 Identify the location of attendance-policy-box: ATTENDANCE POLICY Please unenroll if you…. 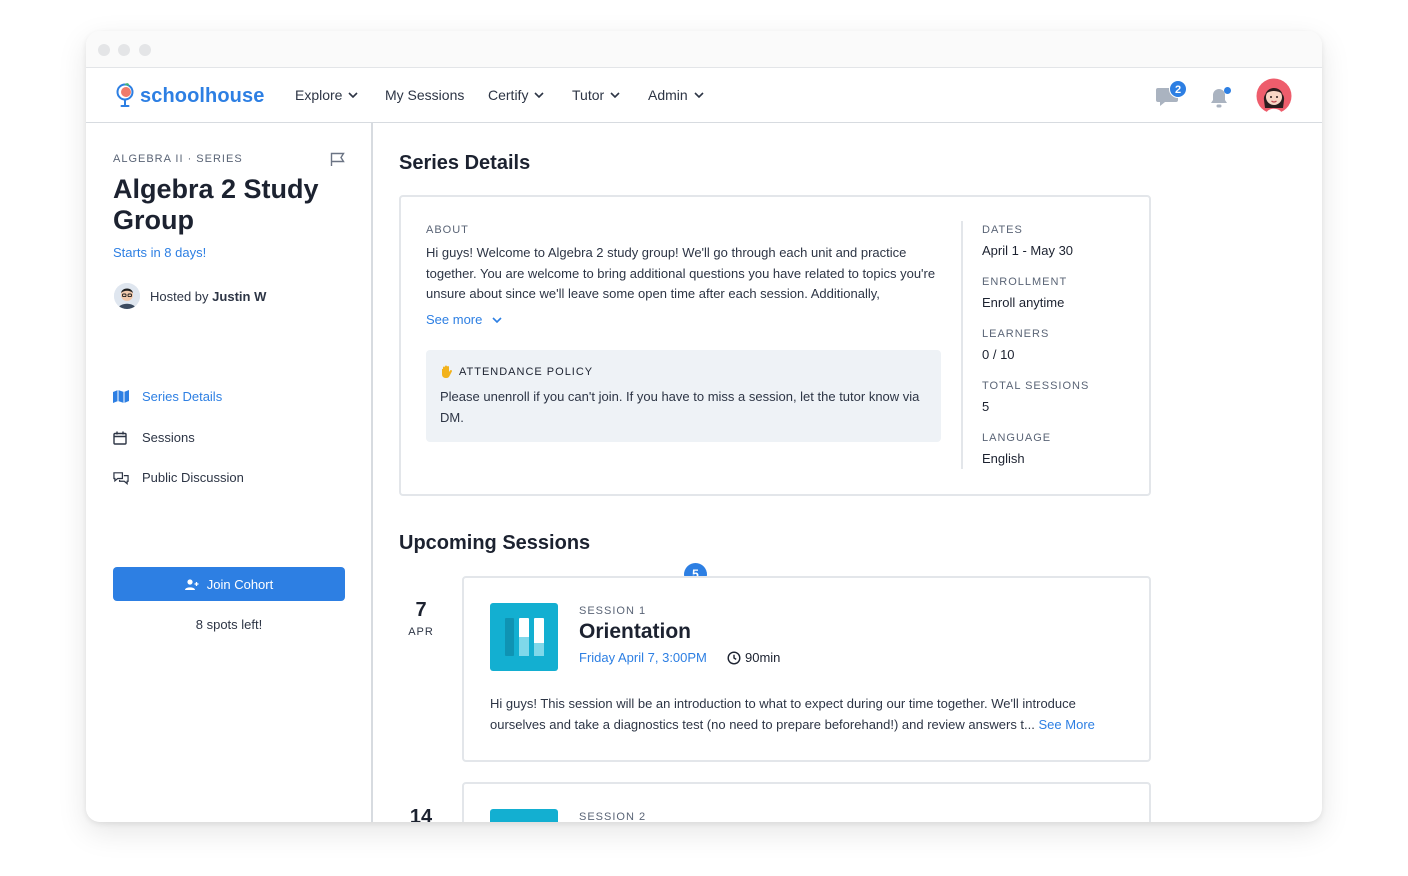
(683, 396).